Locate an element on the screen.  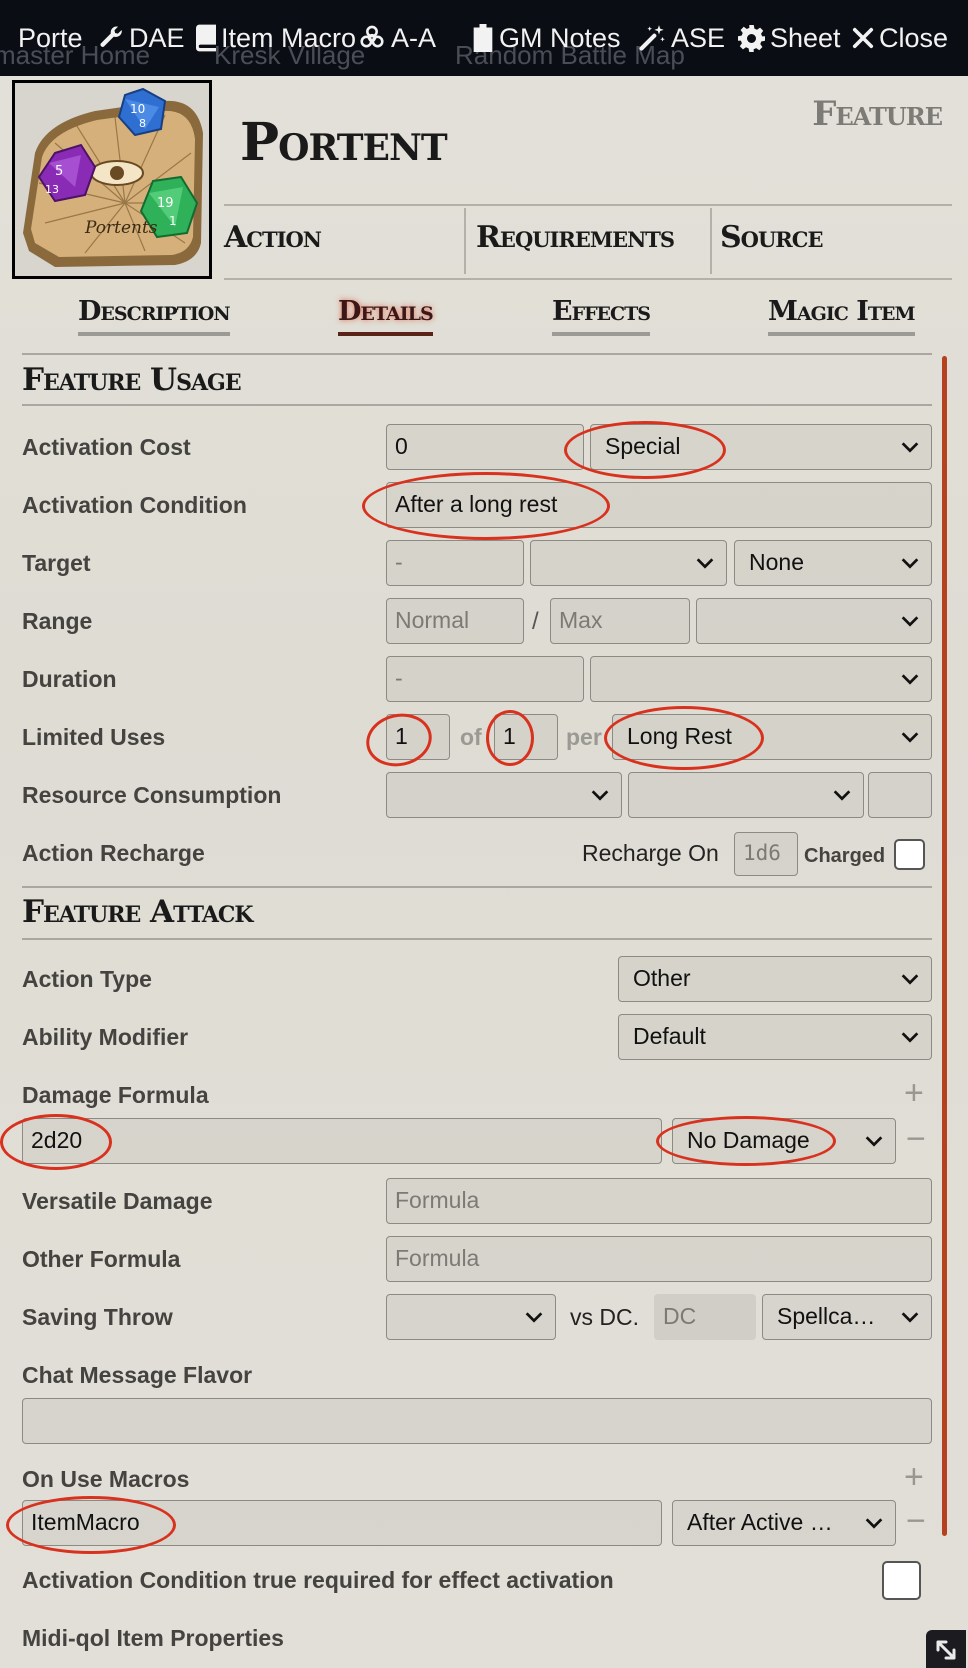
item-macro-button: Item Macro is located at coordinates (276, 38).